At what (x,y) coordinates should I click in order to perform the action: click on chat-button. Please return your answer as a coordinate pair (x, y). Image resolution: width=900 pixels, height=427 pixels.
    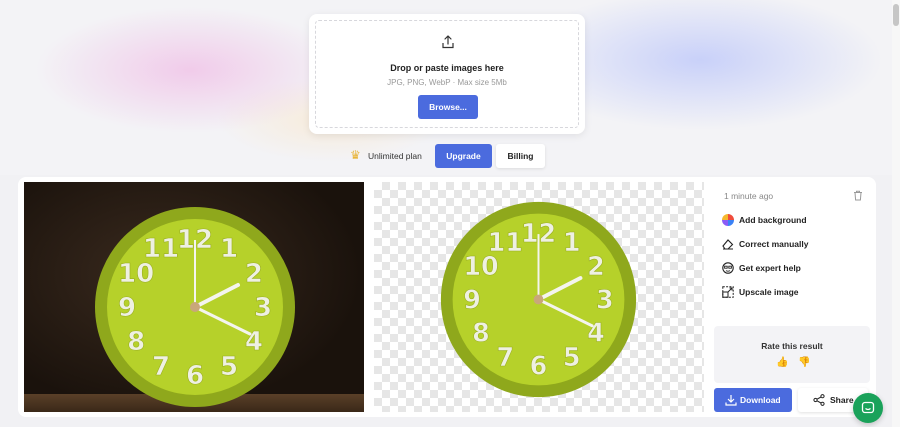
    Looking at the image, I should click on (868, 408).